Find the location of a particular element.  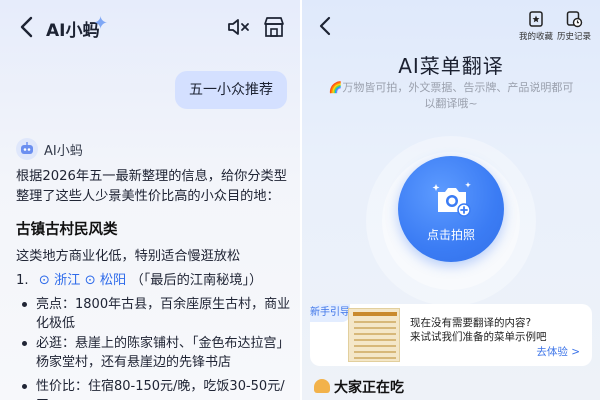

bot-avatar is located at coordinates (27, 149).